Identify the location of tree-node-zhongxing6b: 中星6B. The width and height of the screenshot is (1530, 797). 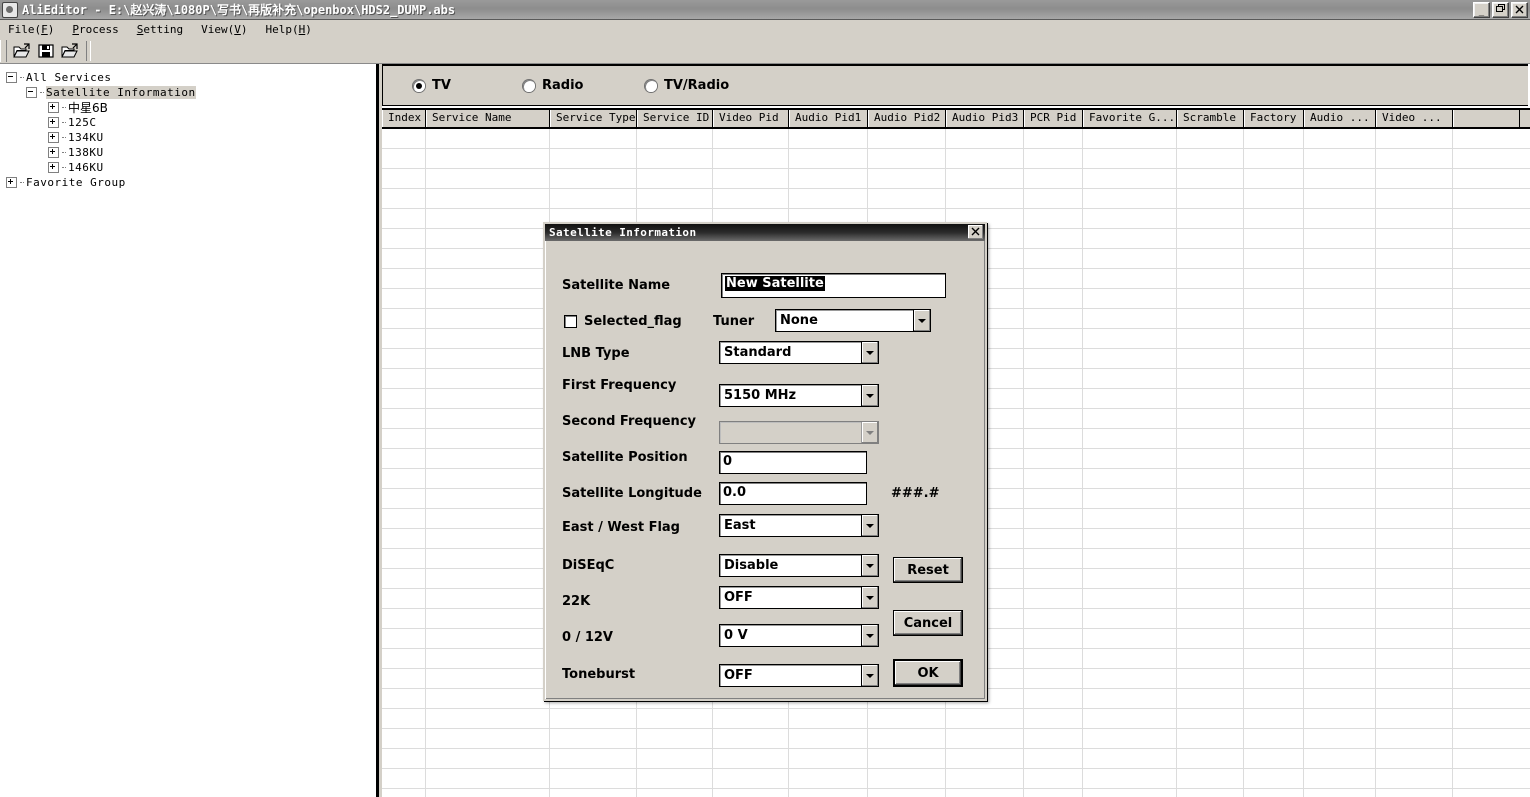
(191, 107).